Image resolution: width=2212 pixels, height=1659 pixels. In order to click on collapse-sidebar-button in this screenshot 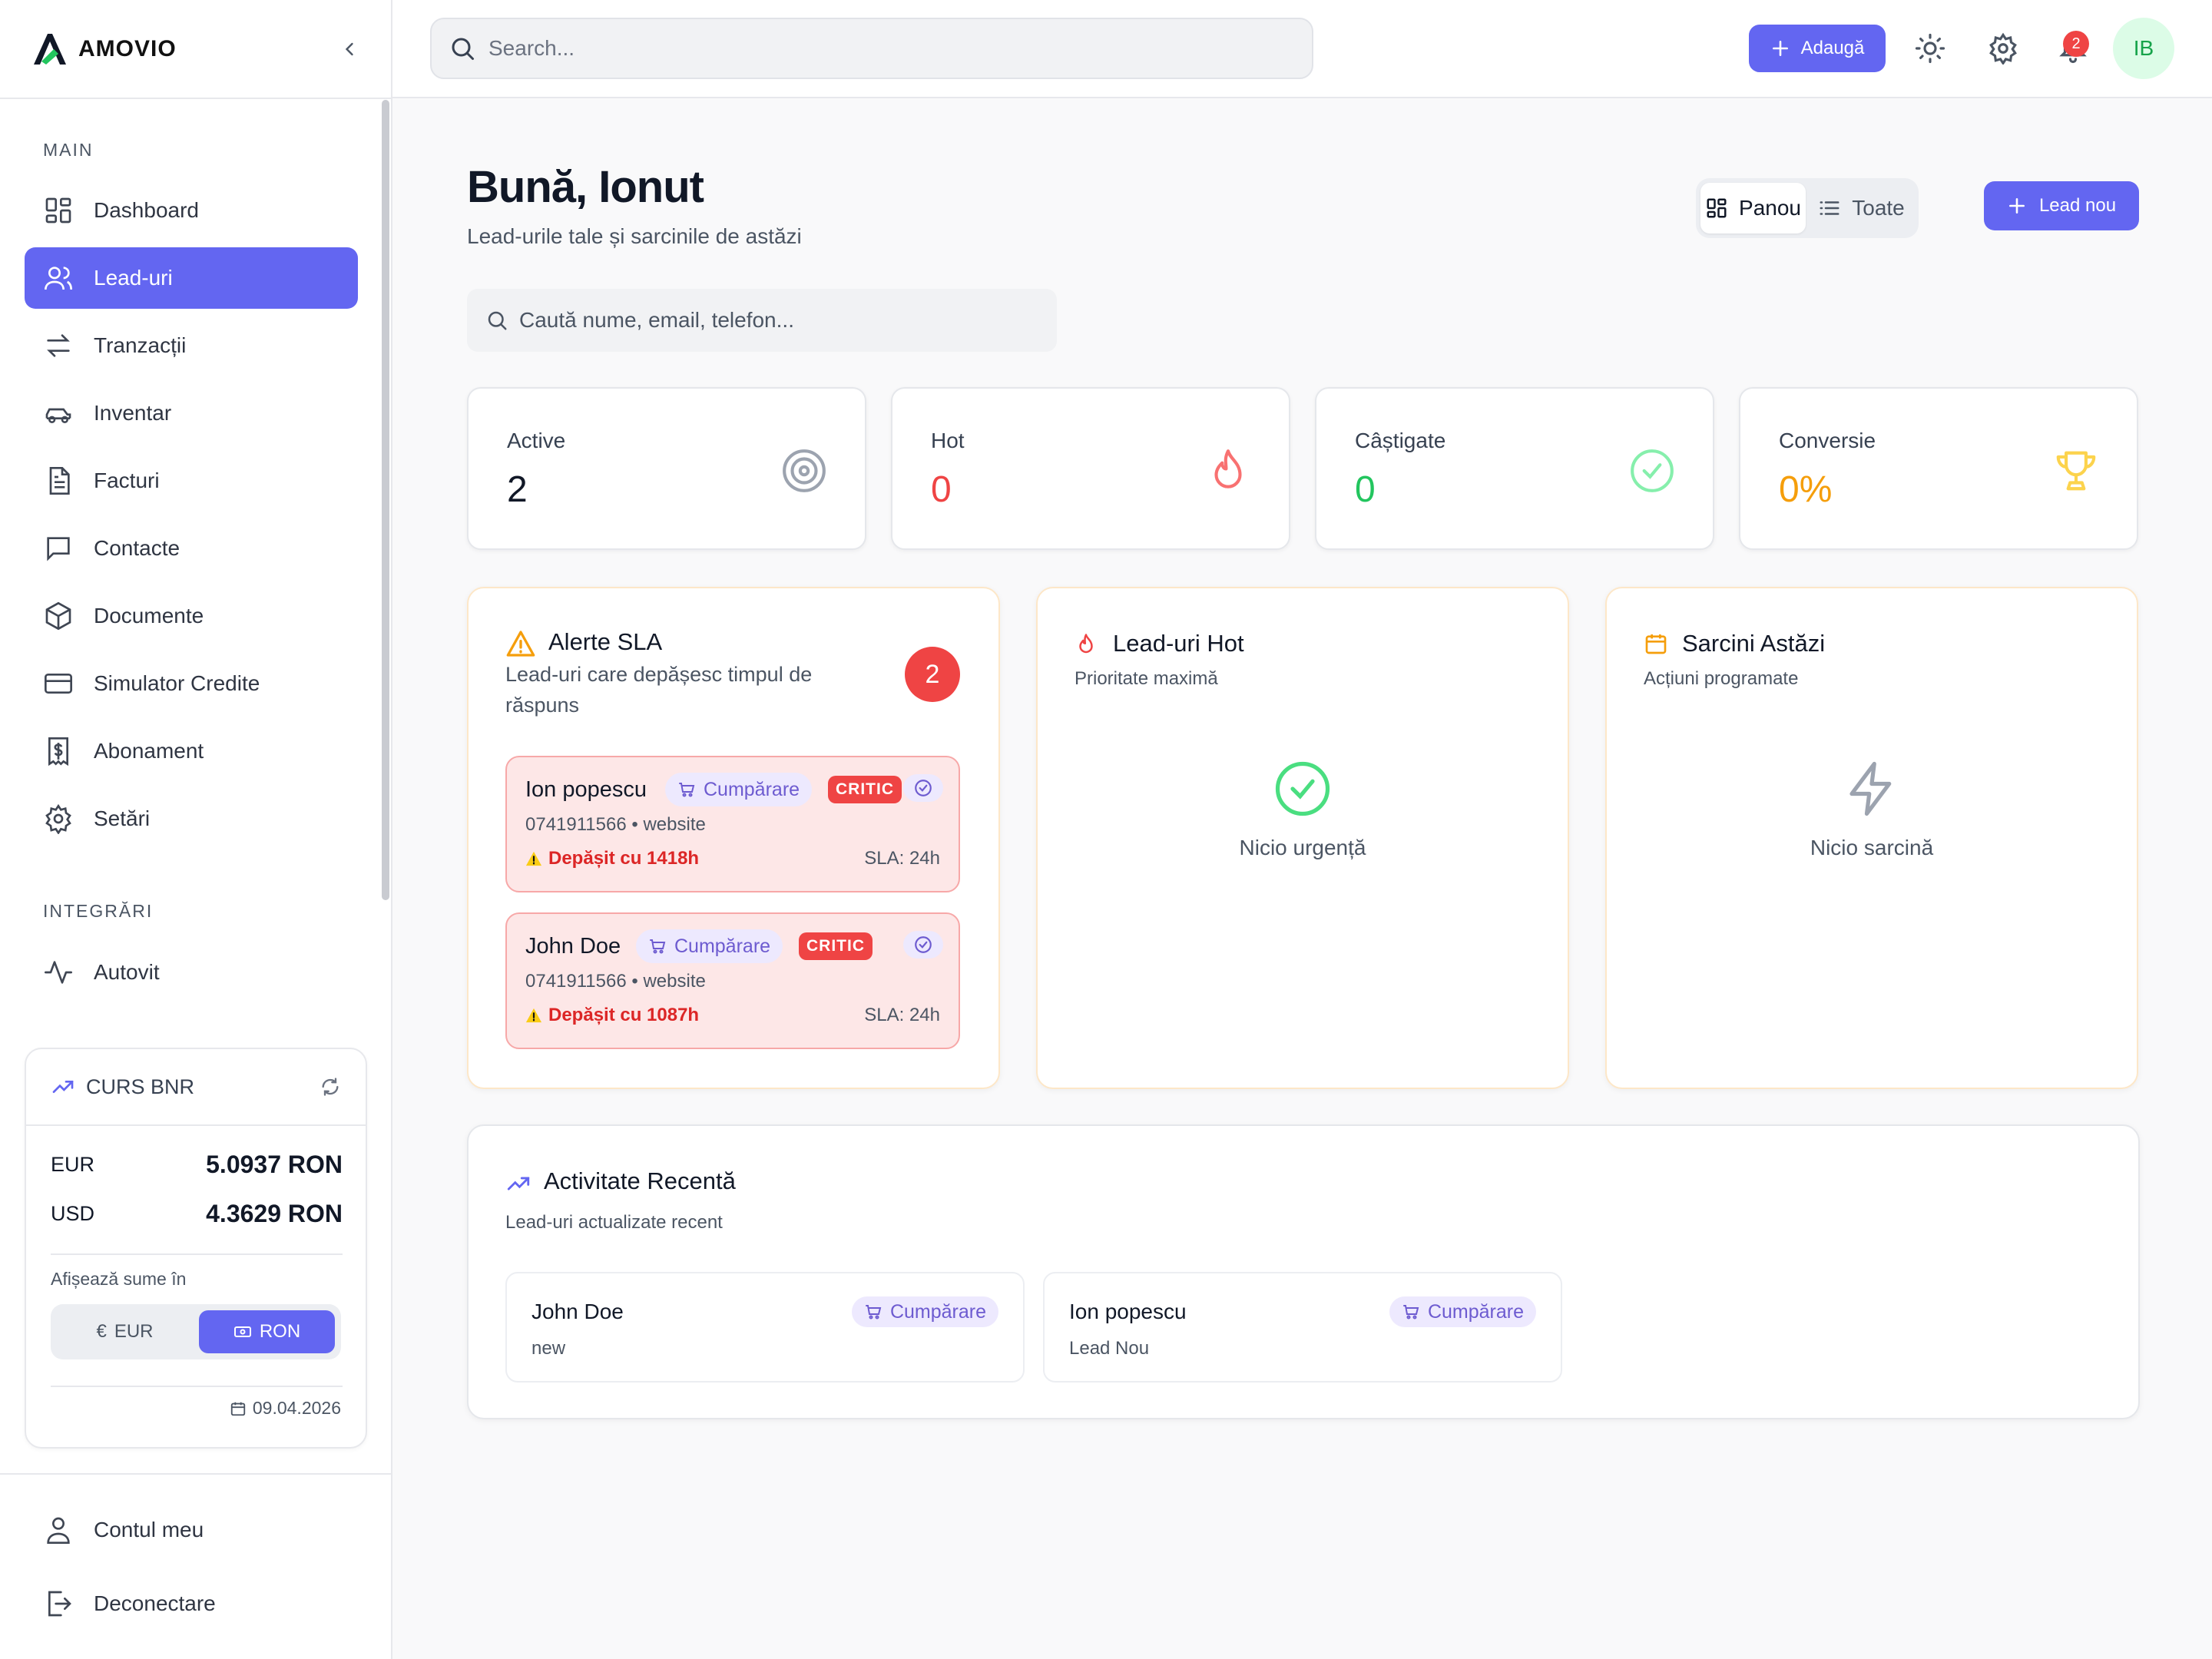, I will do `click(350, 49)`.